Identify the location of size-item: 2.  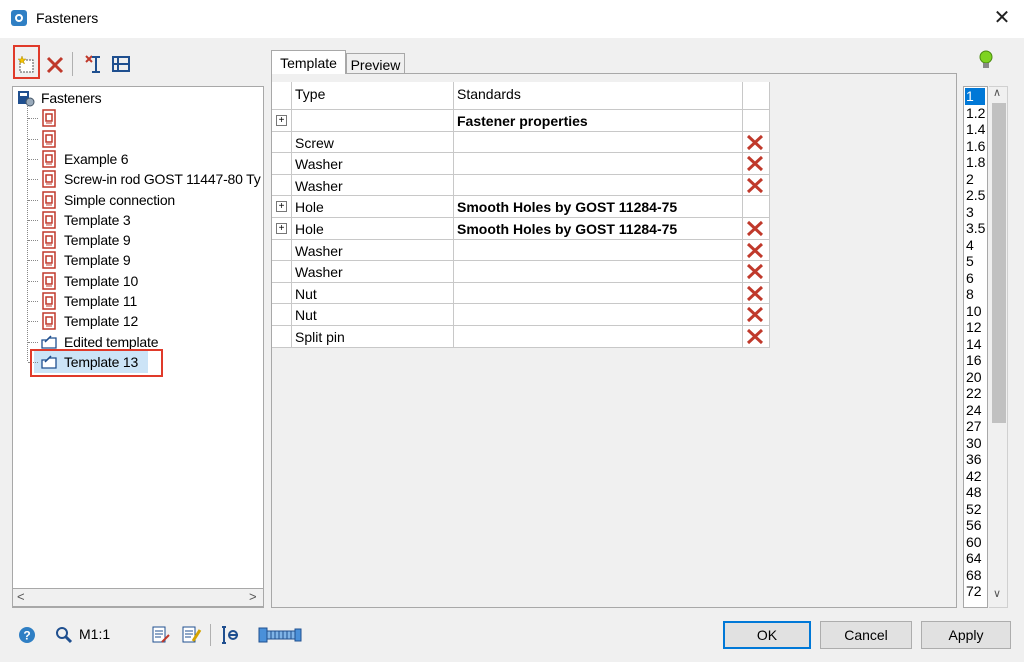
(975, 179).